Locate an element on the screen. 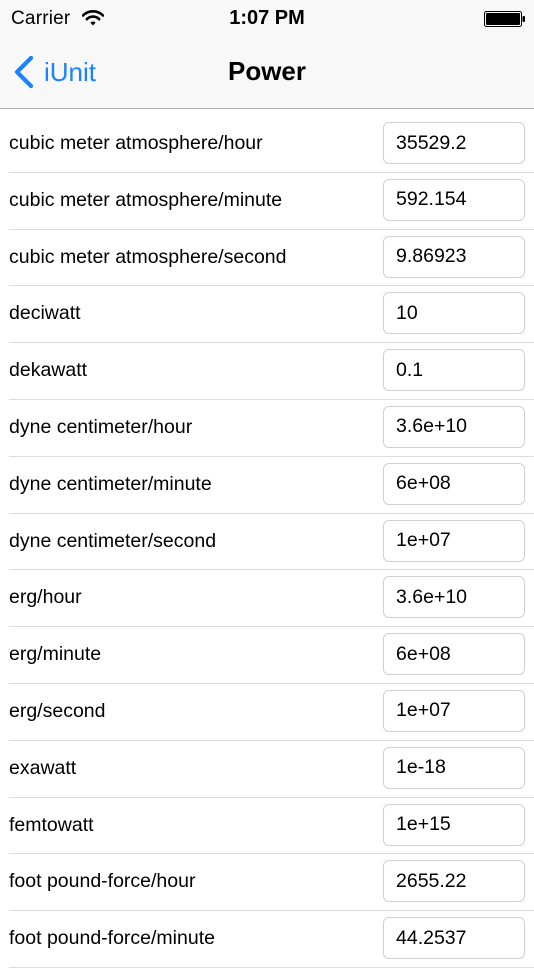 Image resolution: width=534 pixels, height=968 pixels. list-item: cubic meter atmosphere/second is located at coordinates (267, 258).